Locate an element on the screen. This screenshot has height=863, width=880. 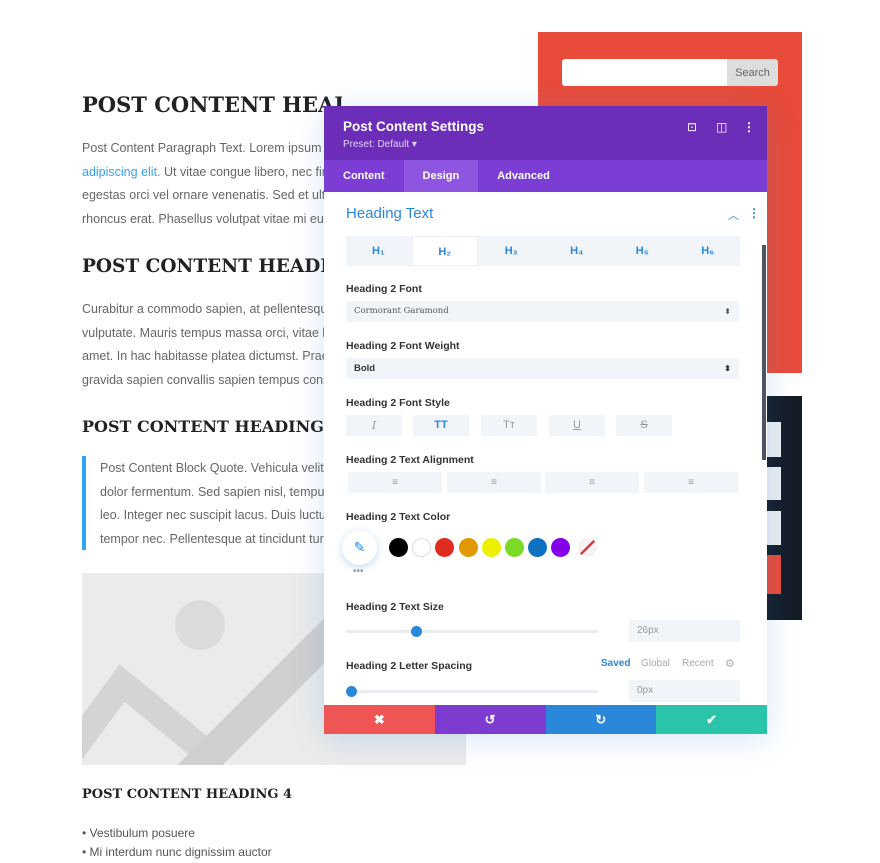
font-weight-value: Bold is located at coordinates (365, 368).